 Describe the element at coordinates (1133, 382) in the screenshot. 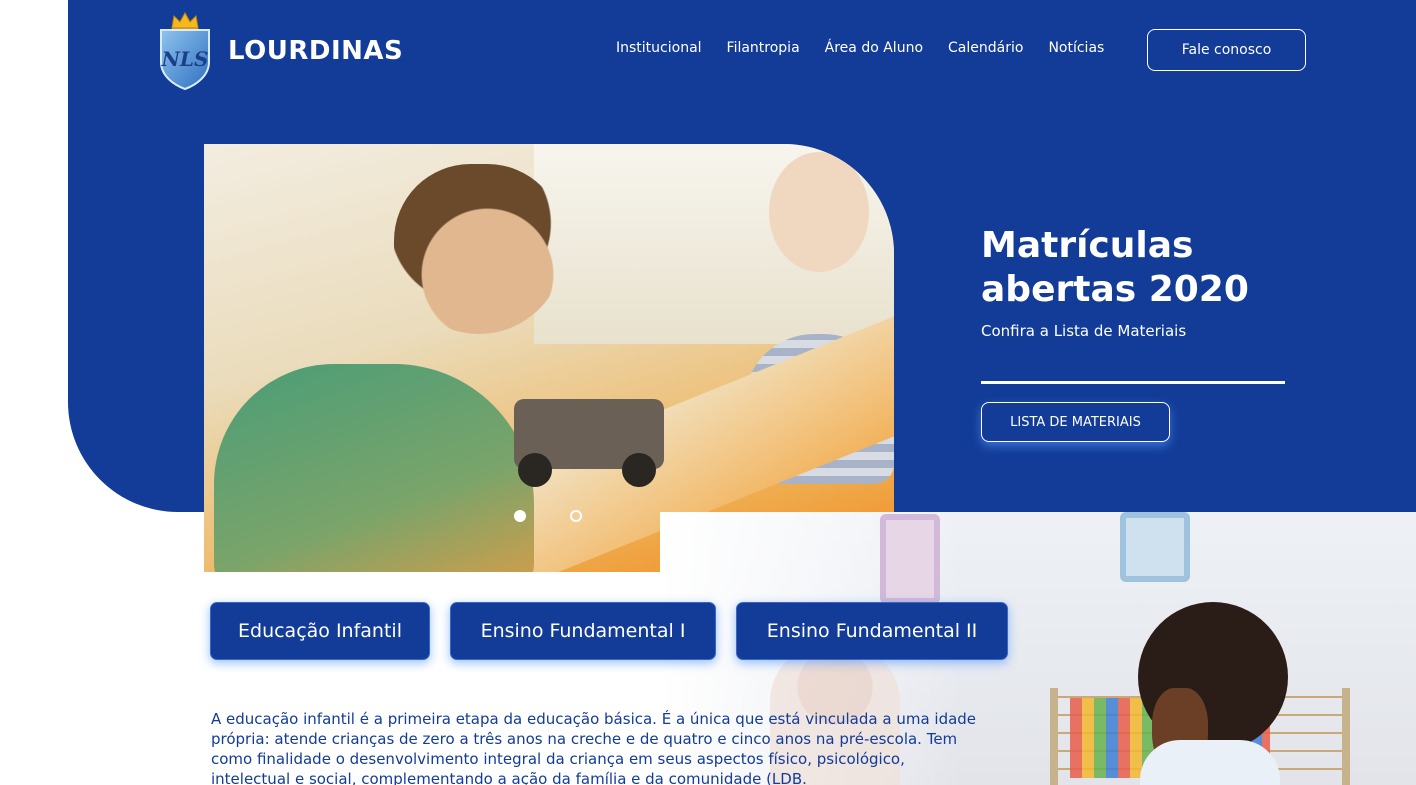

I see `hero-divider` at that location.